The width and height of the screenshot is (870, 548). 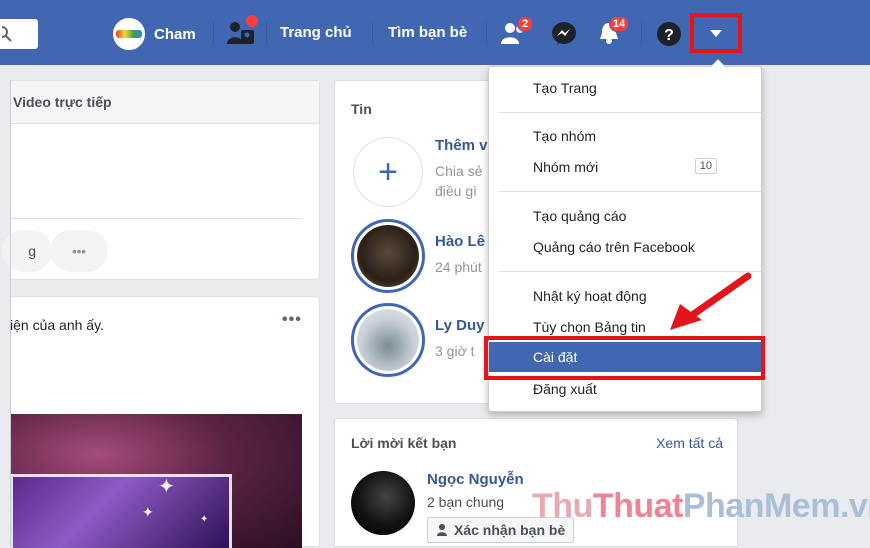 I want to click on top-navigation-bar: Cham Trang chủ Tìm bạn bè 2 14 ?, so click(x=435, y=32).